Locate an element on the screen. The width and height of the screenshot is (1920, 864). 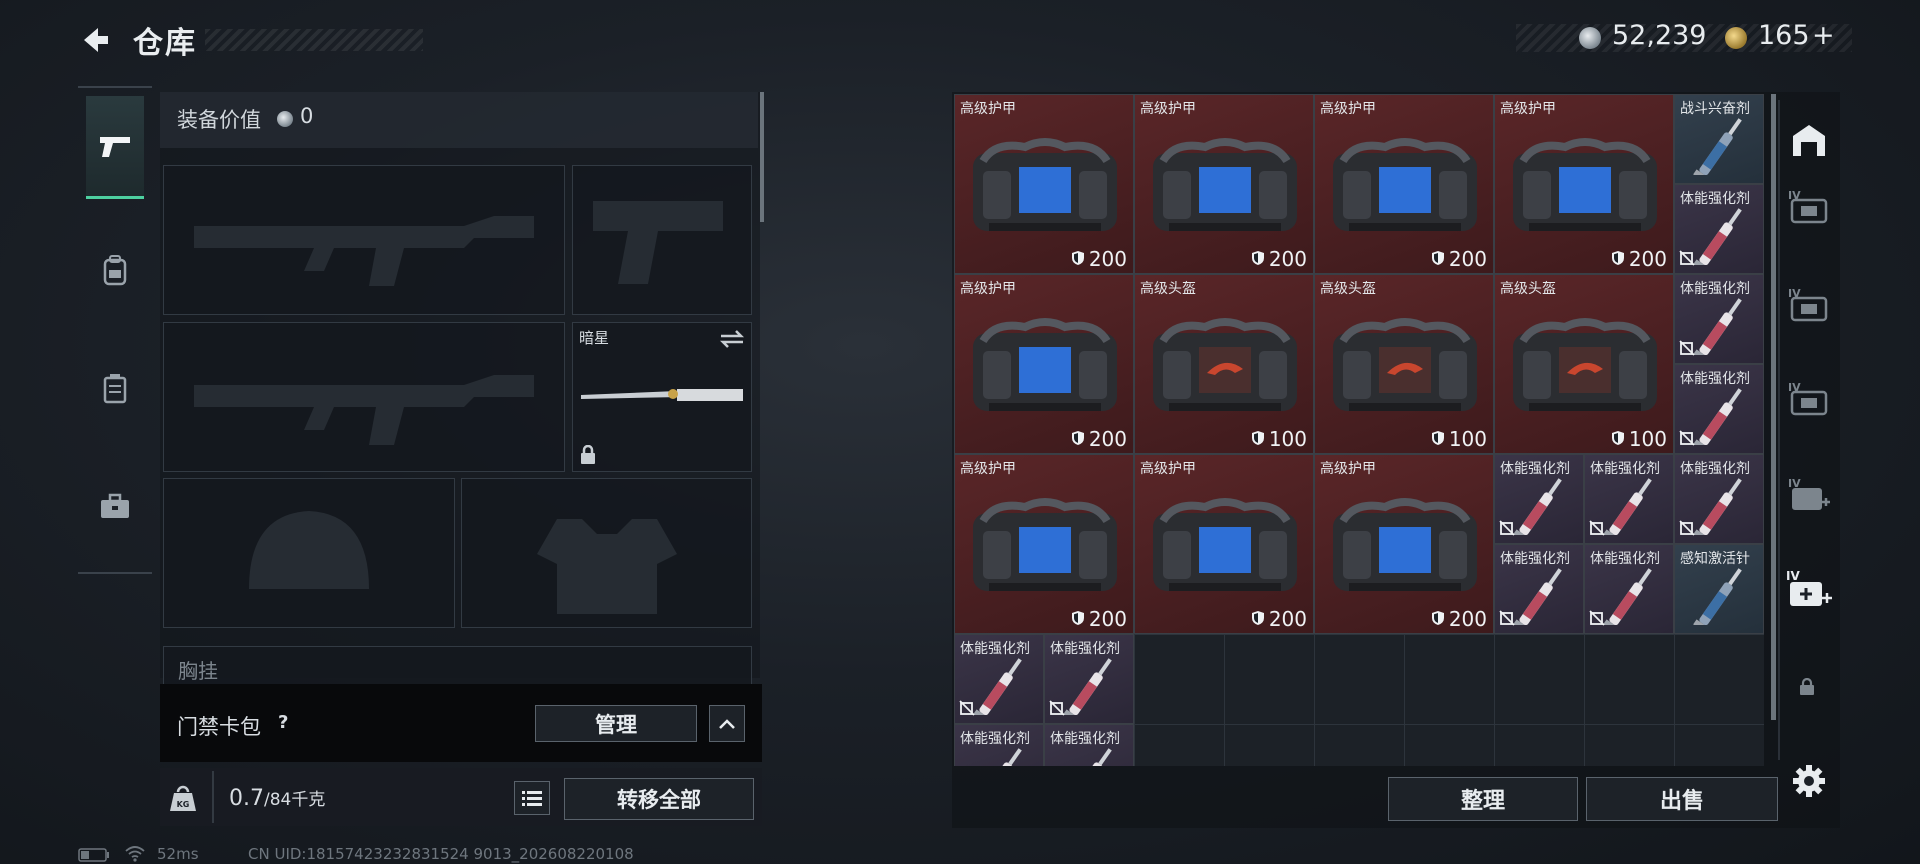
storage-tab-iv-medical-active: IV is located at coordinates (1809, 588).